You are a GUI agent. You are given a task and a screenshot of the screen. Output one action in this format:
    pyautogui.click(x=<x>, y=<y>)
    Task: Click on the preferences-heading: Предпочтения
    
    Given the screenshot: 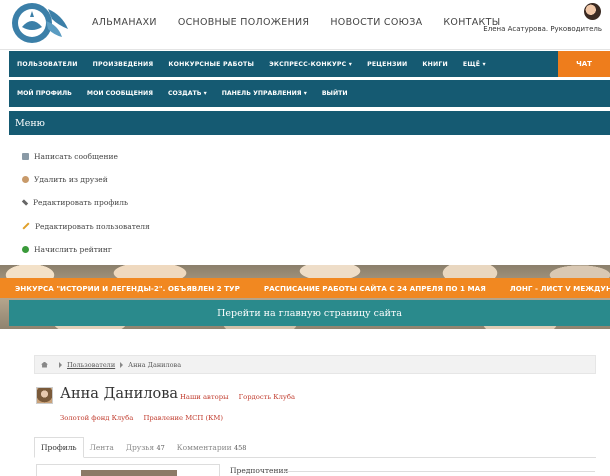 What is the action you would take?
    pyautogui.click(x=259, y=470)
    